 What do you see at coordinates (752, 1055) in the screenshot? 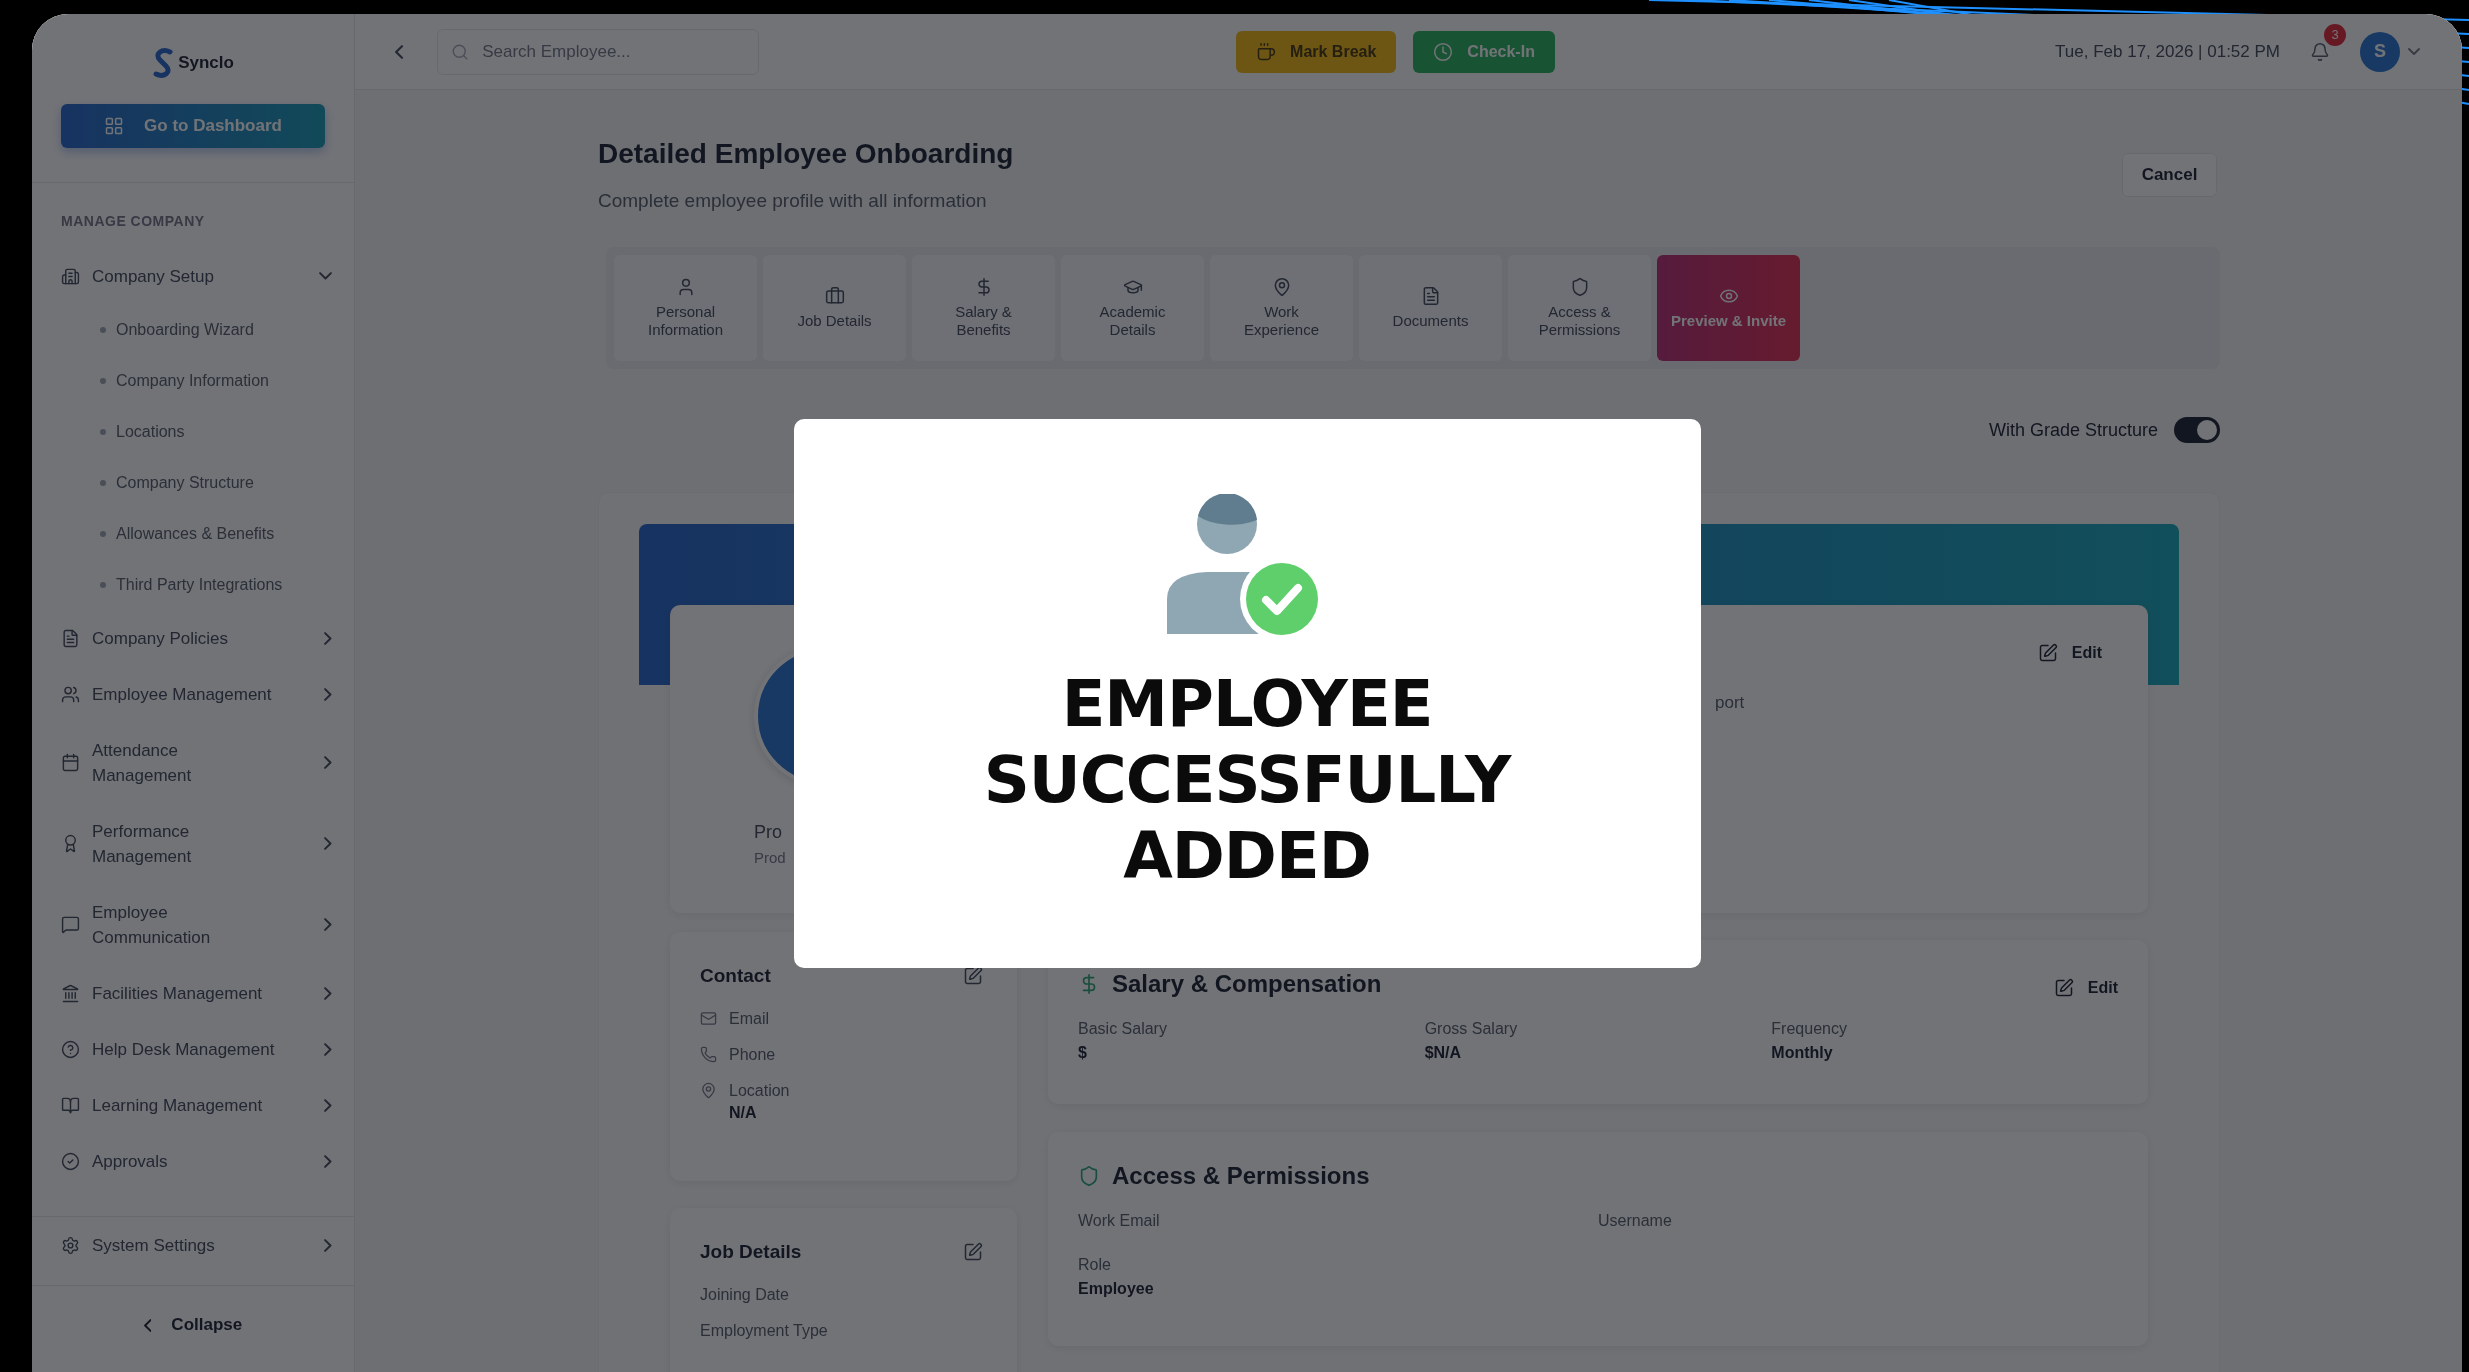
I see `field-label: Phone` at bounding box center [752, 1055].